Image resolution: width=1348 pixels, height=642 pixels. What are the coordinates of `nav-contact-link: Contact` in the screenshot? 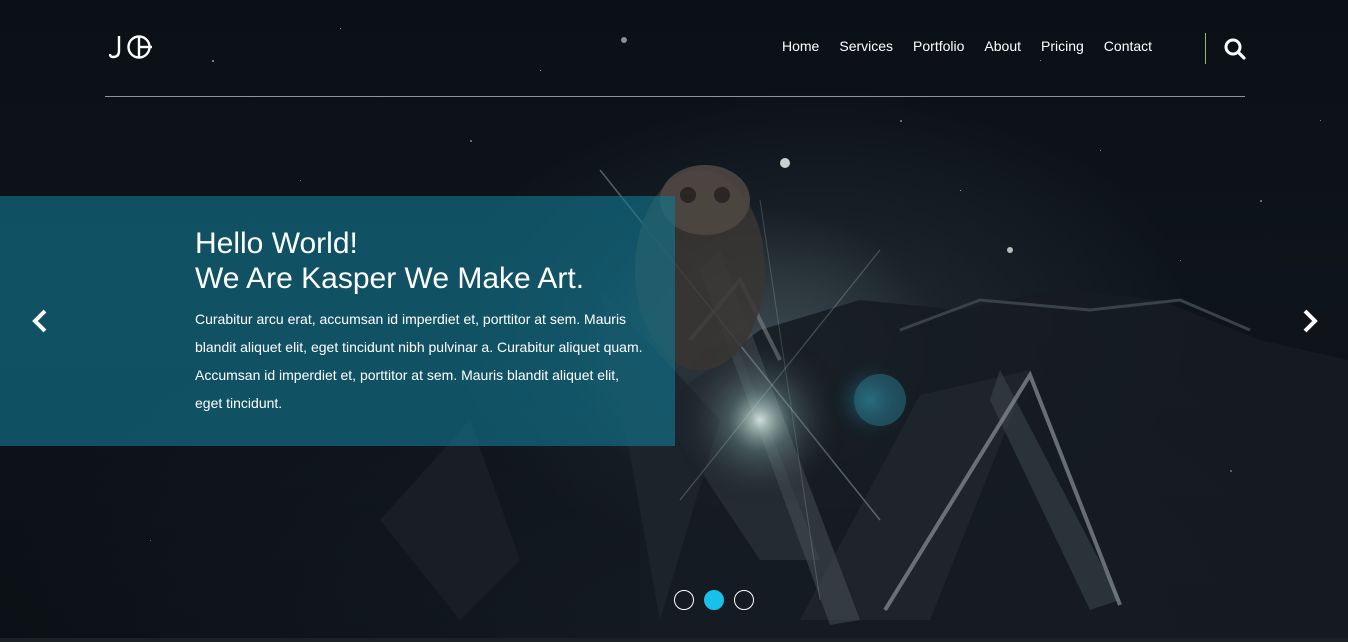 It's located at (1128, 49).